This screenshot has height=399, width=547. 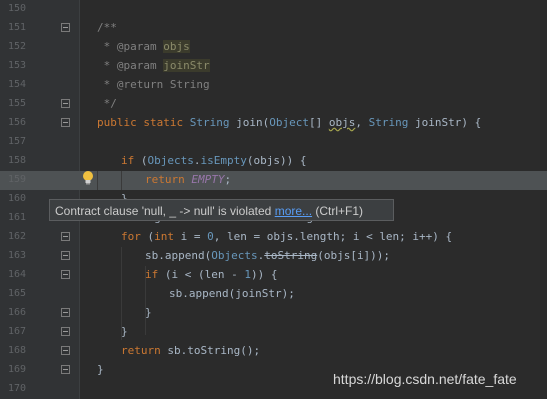 I want to click on code-text: if (Objects.isEmpty(objs)) {, so click(x=213, y=160).